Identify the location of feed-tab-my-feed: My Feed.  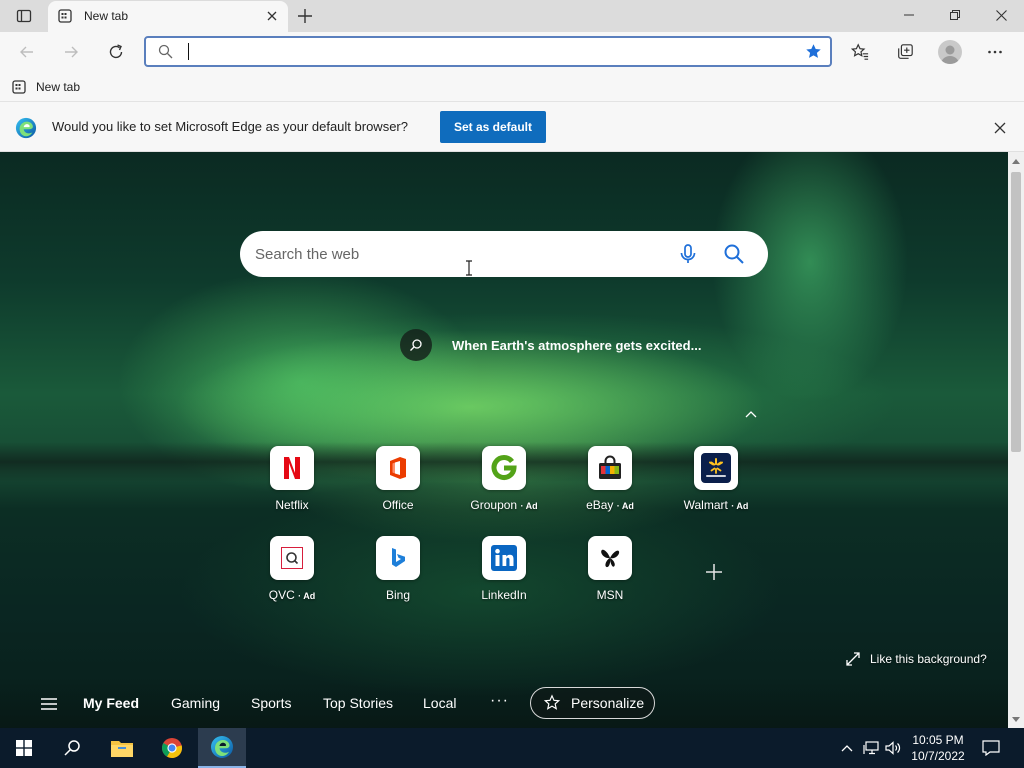
(111, 703).